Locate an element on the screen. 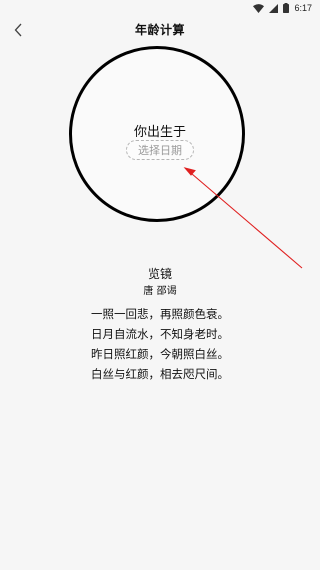 The width and height of the screenshot is (320, 570). poem-line: 日月自流水，不知身老时。 is located at coordinates (160, 334).